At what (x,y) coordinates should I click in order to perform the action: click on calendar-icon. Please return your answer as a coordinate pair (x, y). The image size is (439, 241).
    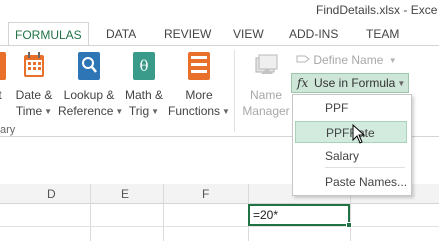
    Looking at the image, I should click on (34, 64).